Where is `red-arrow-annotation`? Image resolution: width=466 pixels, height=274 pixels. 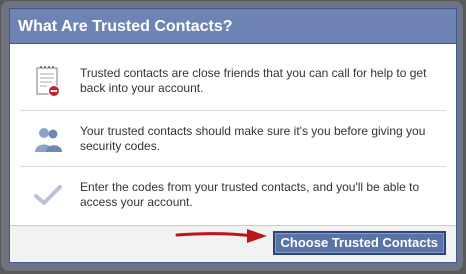
red-arrow-annotation is located at coordinates (221, 236).